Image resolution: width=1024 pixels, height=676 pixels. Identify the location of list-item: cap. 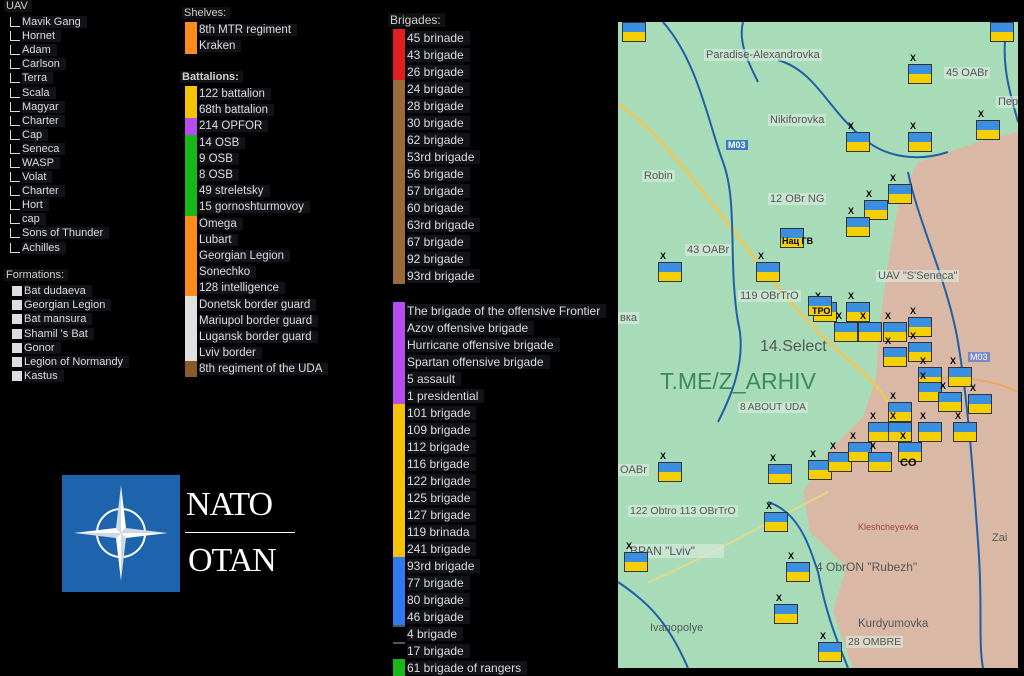
(59, 219).